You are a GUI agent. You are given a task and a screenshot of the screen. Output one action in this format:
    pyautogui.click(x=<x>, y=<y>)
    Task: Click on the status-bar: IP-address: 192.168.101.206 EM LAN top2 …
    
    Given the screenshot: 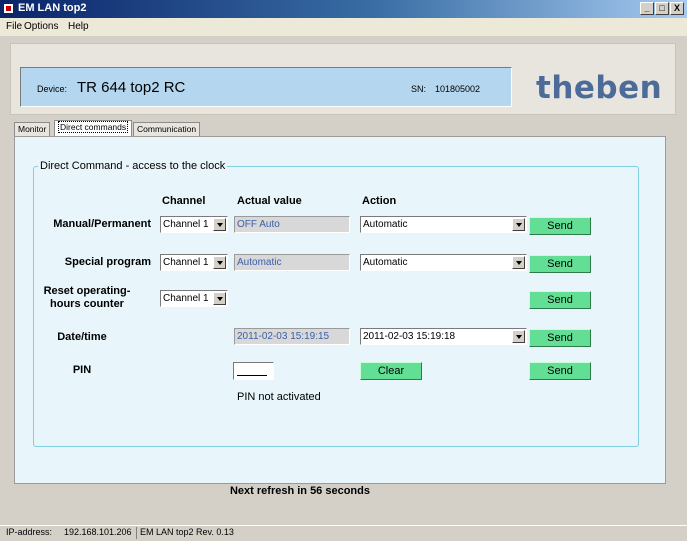 What is the action you would take?
    pyautogui.click(x=343, y=533)
    